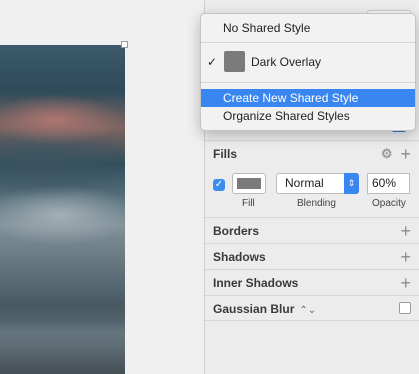 The image size is (419, 374). Describe the element at coordinates (387, 154) in the screenshot. I see `gear-icon: ⚙` at that location.